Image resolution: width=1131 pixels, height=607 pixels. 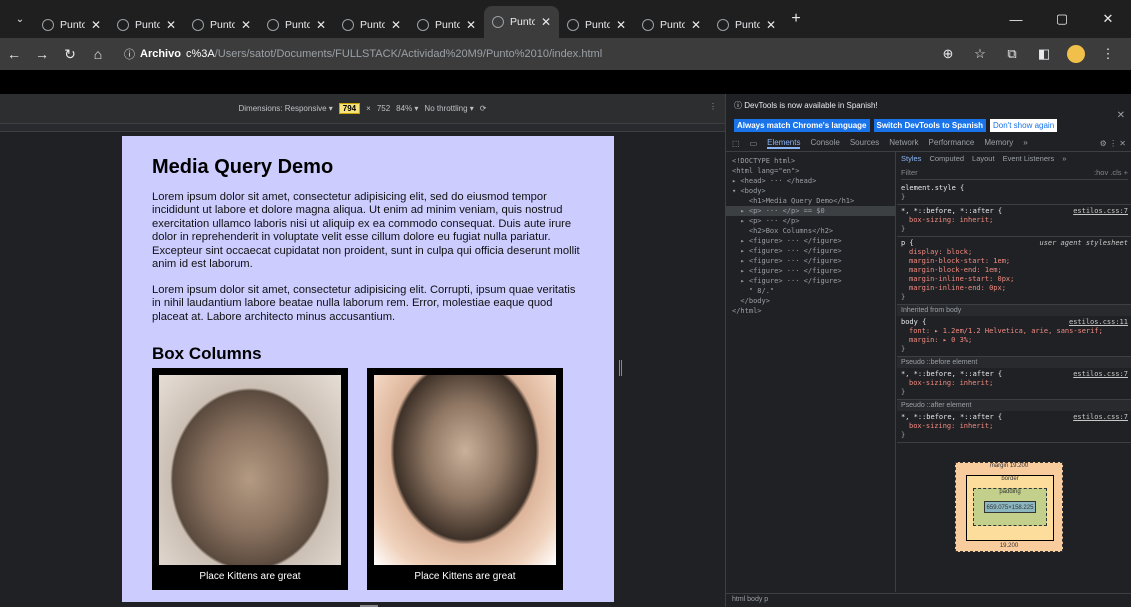 I want to click on browser-tab: Punto 4 - ✕, so click(x=146, y=25).